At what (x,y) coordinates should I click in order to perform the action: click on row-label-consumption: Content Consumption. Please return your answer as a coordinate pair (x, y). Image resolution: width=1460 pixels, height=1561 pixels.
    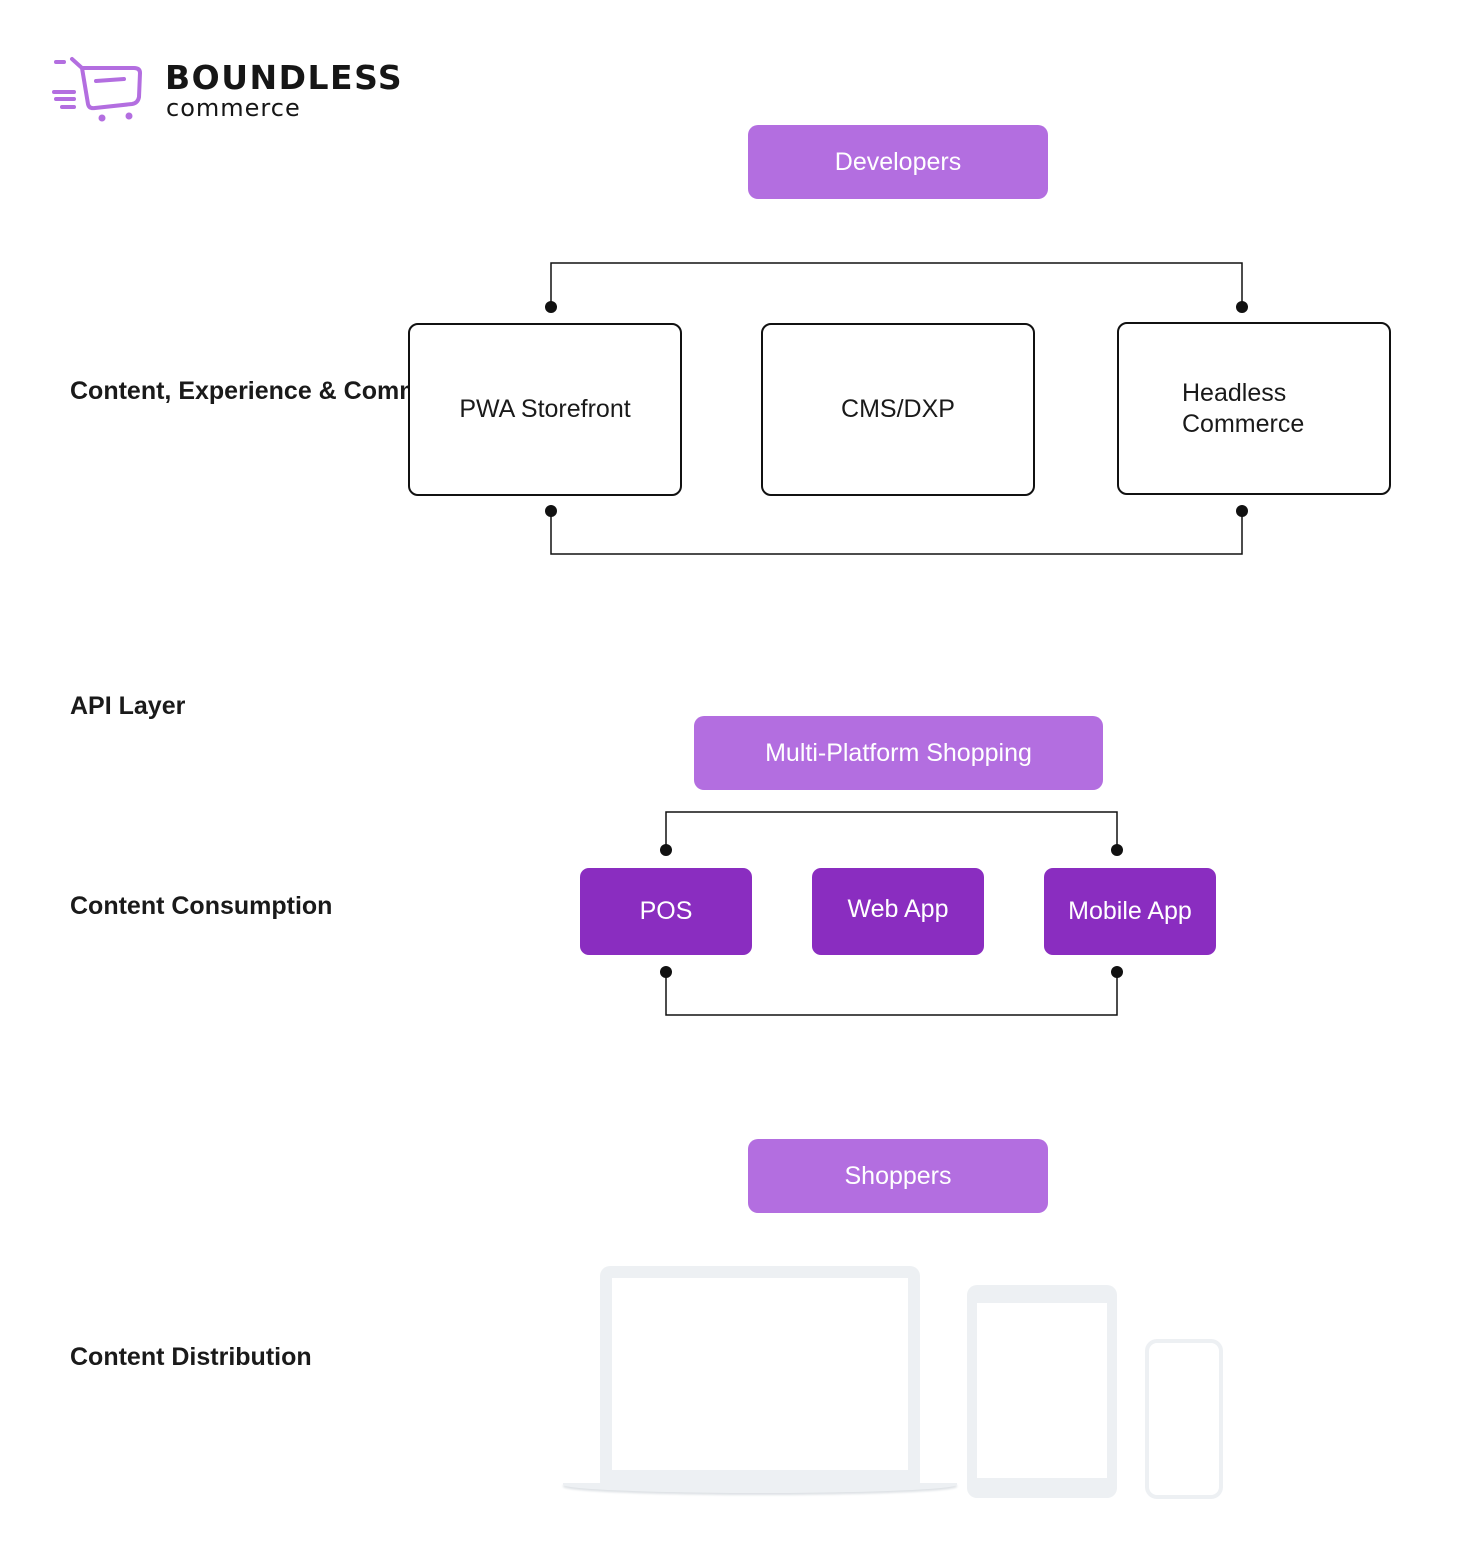
    Looking at the image, I should click on (201, 906).